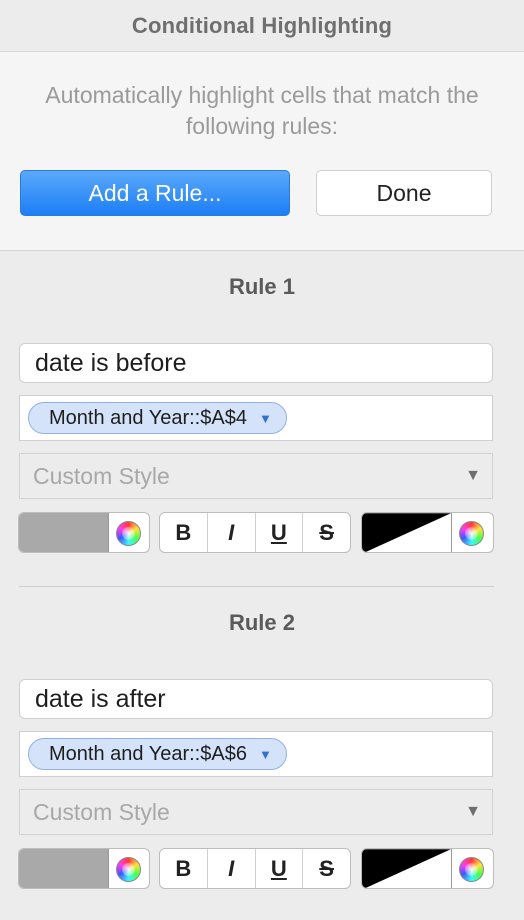 The height and width of the screenshot is (920, 524). Describe the element at coordinates (256, 586) in the screenshot. I see `rule-divider` at that location.